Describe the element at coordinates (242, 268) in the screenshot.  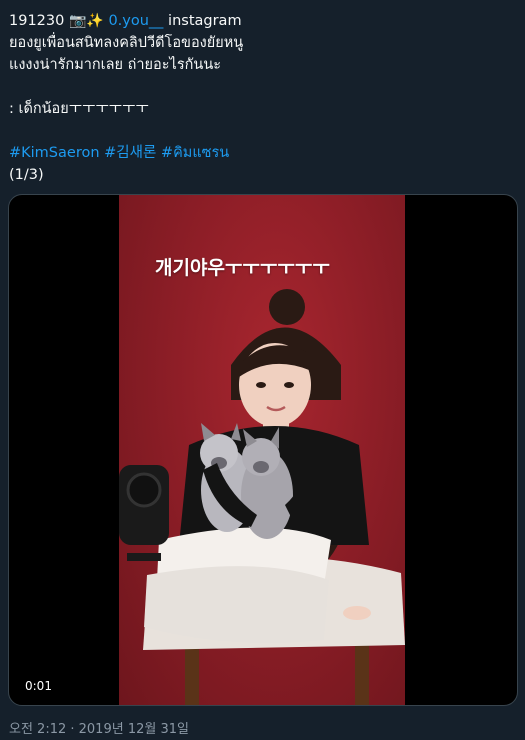
I see `video-caption: 개기야우ㅜㅜㅜㅜㅜㅜ` at that location.